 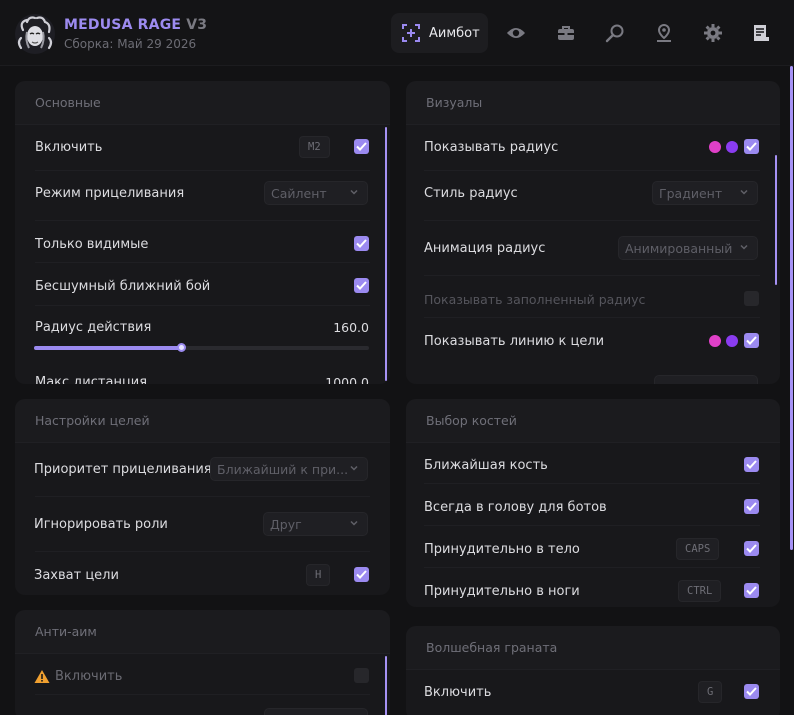 I want to click on radius-anim-label: Анимация радиус, so click(x=485, y=248).